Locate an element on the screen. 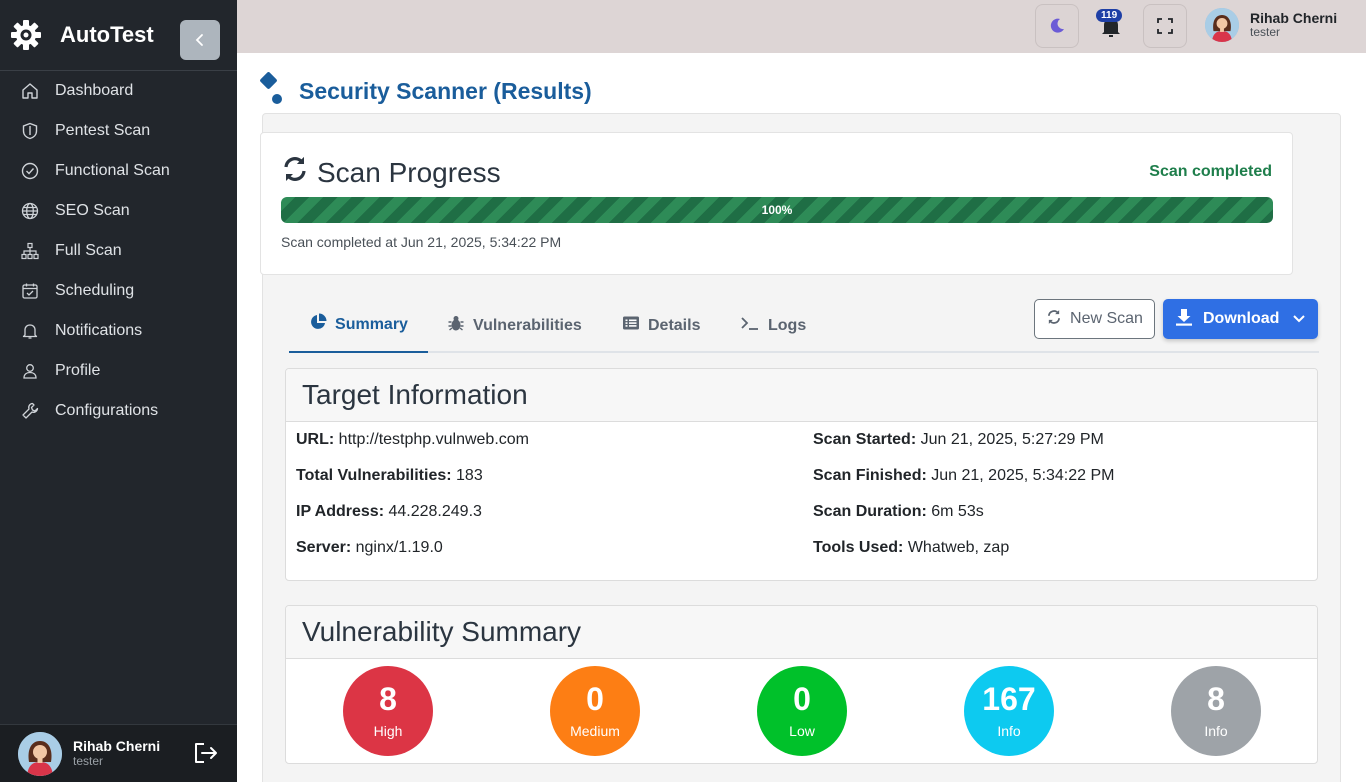 The height and width of the screenshot is (782, 1366). user-name: Rihab Cherni is located at coordinates (117, 746).